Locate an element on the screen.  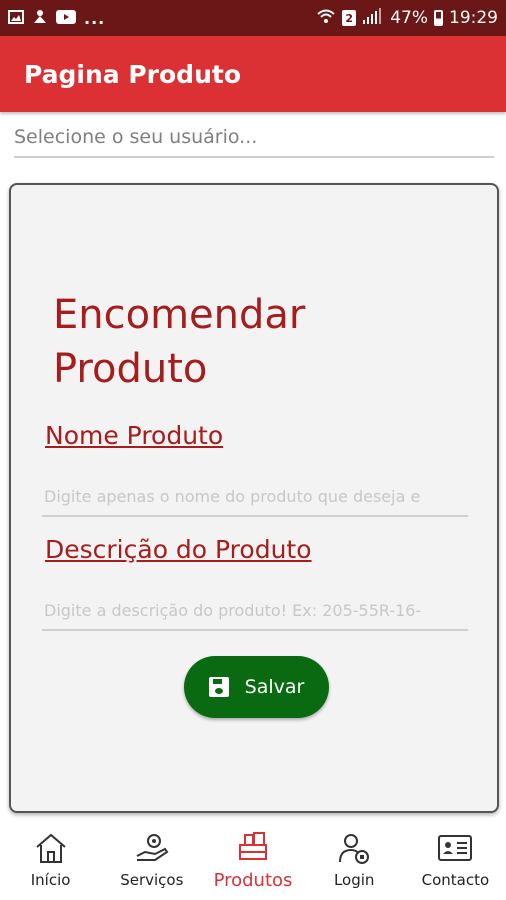
nav-item-produtos: Produtos is located at coordinates (252, 860).